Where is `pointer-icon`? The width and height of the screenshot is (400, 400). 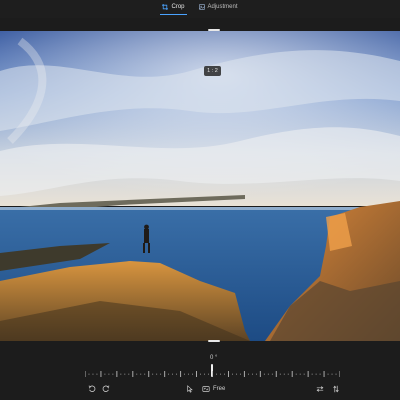 pointer-icon is located at coordinates (190, 389).